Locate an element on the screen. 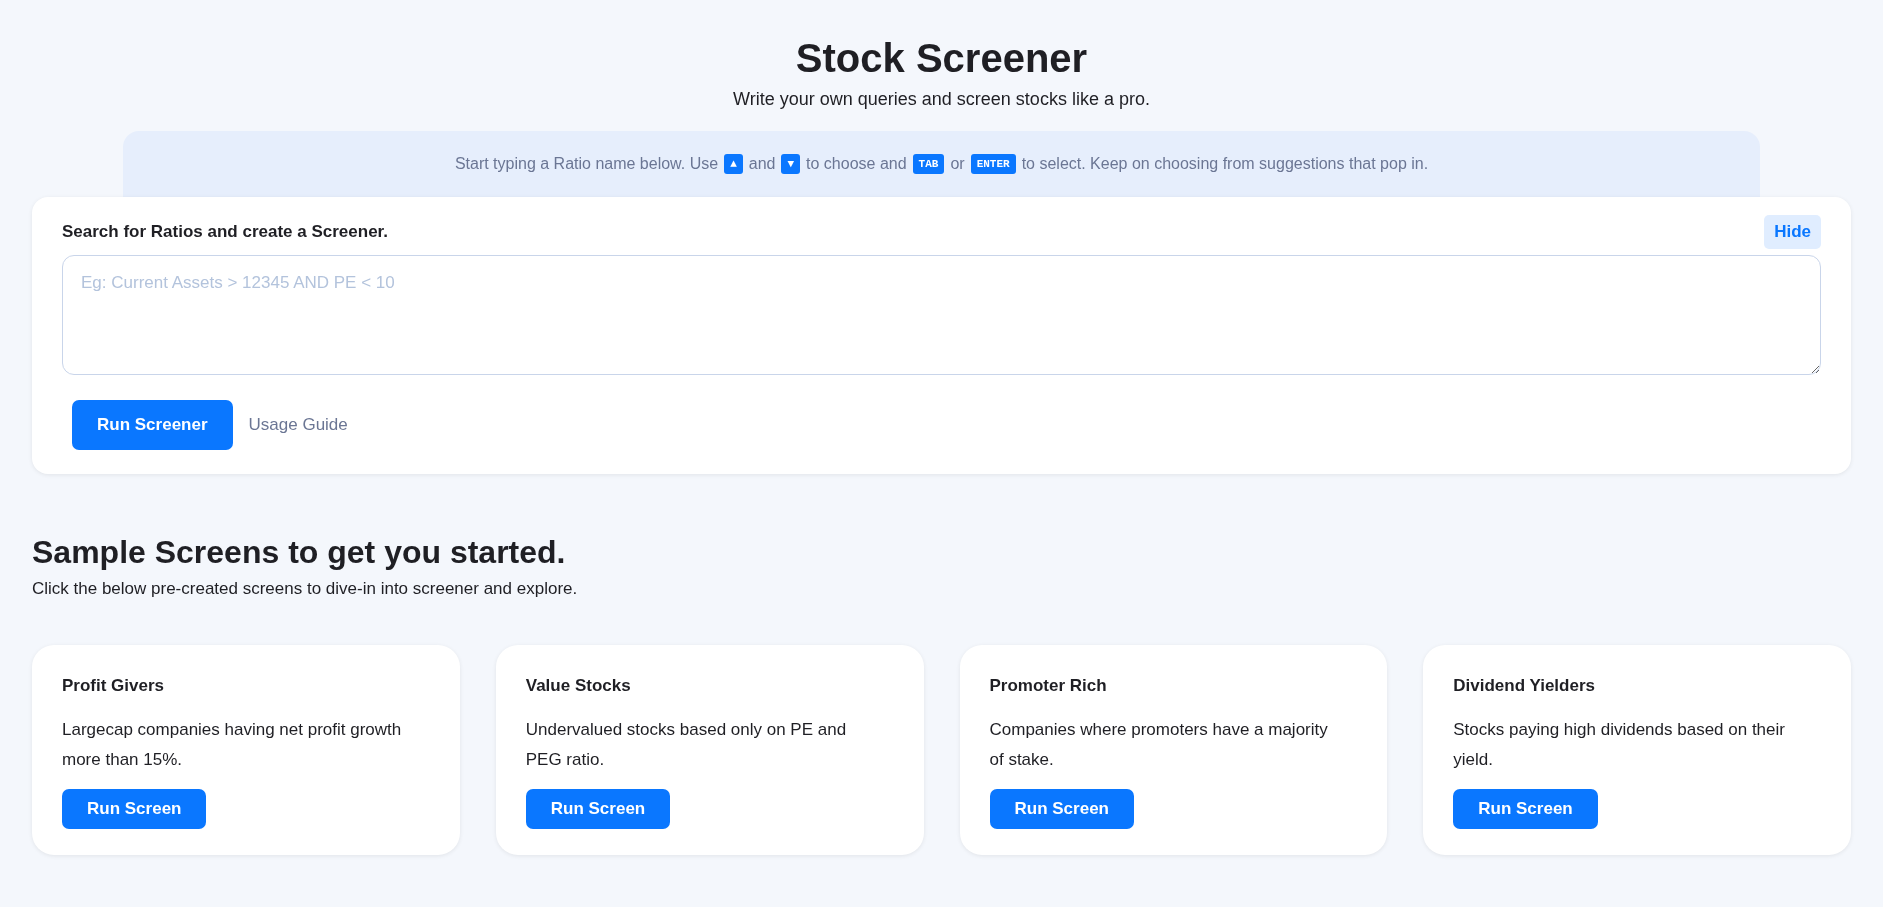 This screenshot has width=1883, height=907. key-badge: ▲ is located at coordinates (733, 164).